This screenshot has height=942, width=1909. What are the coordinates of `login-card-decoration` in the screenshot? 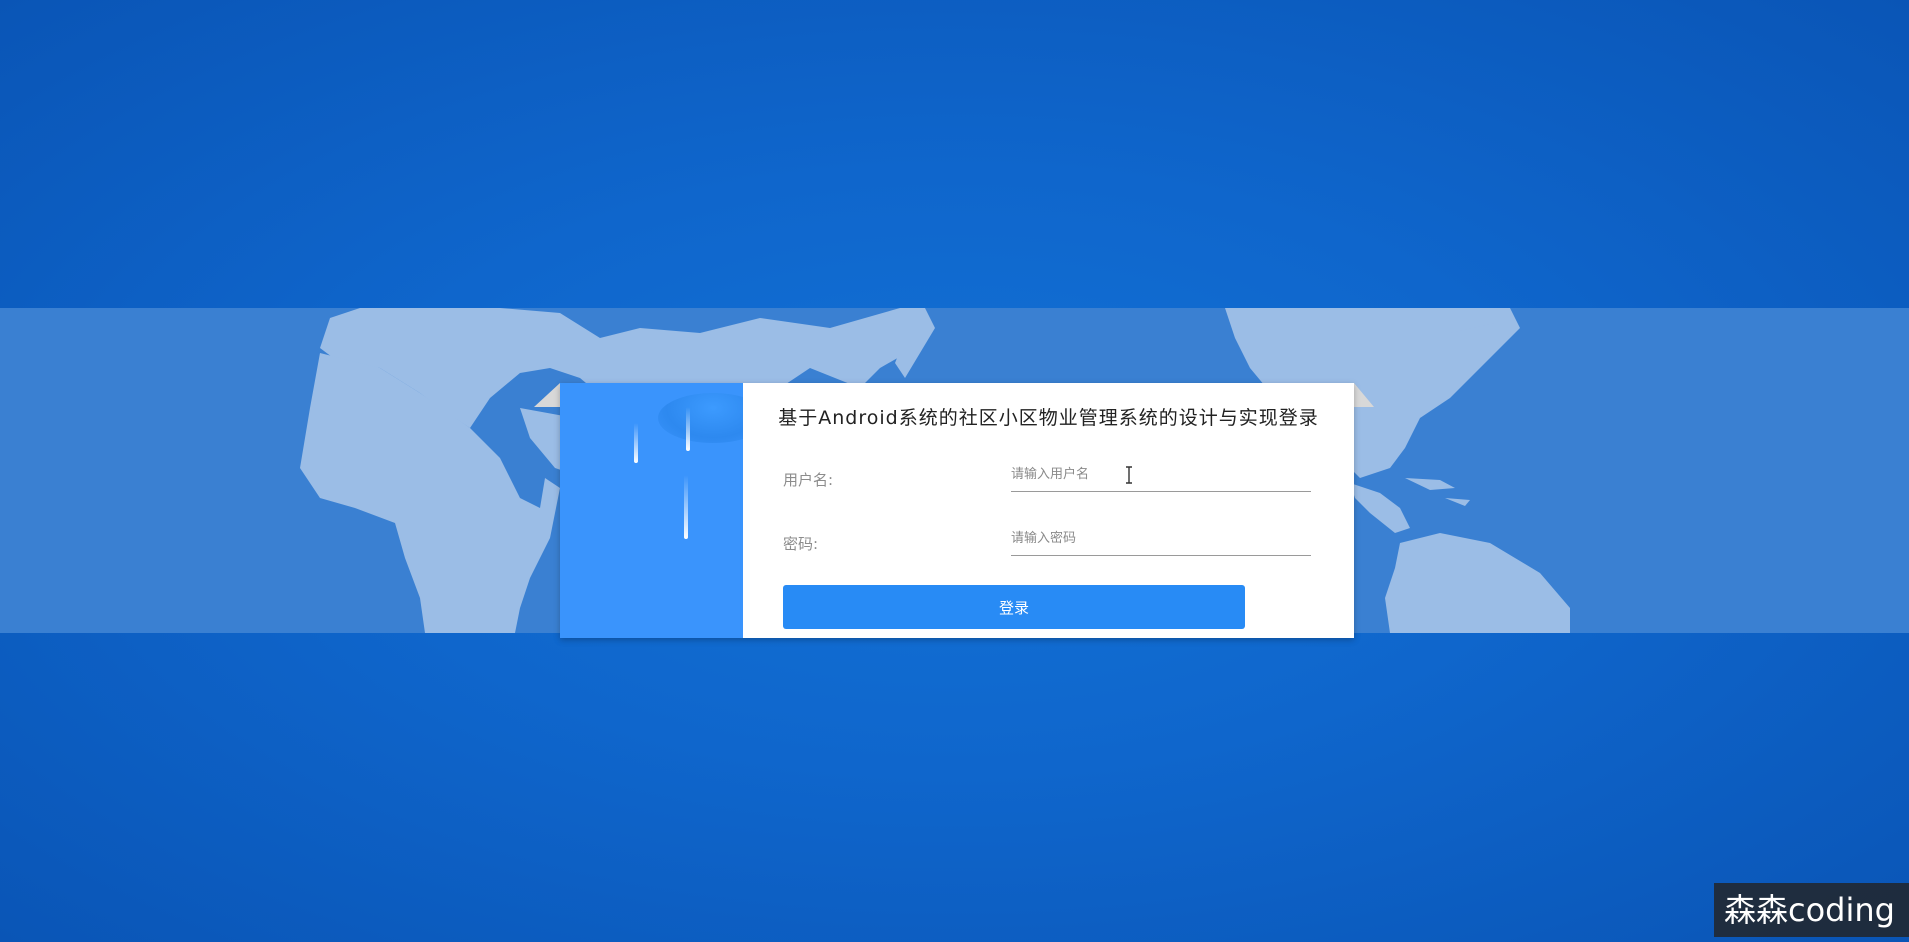 It's located at (651, 510).